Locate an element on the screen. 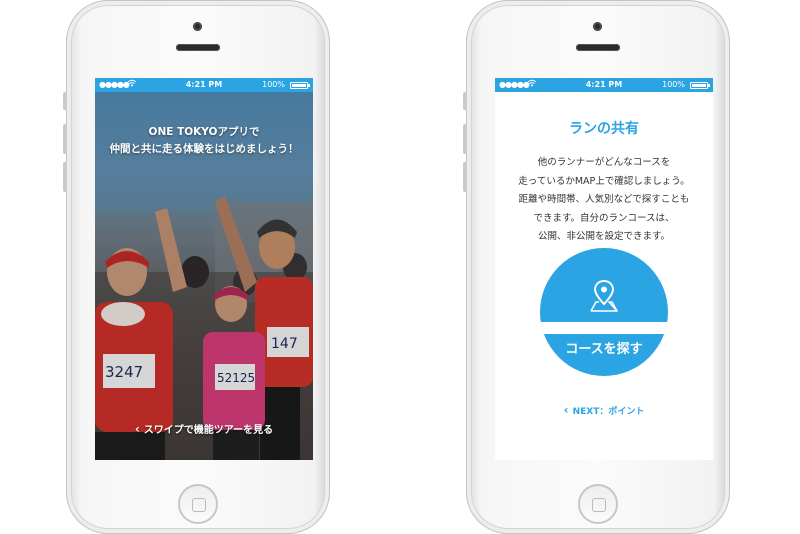 This screenshot has width=800, height=534. swipe-hint: ‹ スワイプで機能ツアーを見る is located at coordinates (204, 428).